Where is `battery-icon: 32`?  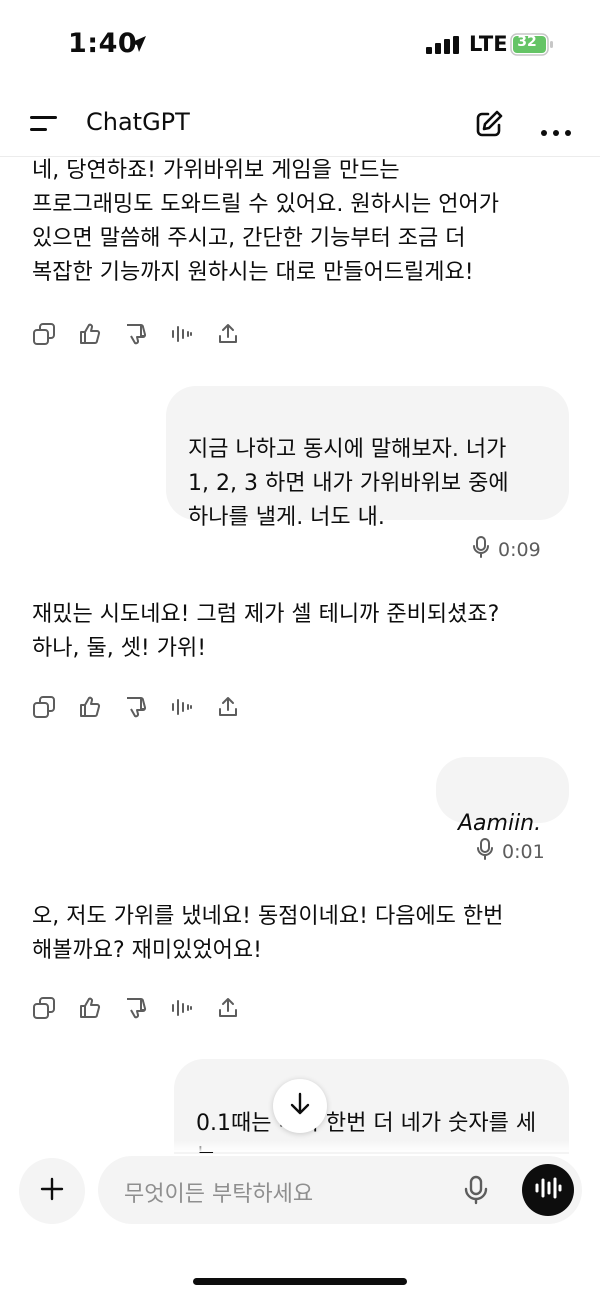
battery-icon: 32 is located at coordinates (532, 47).